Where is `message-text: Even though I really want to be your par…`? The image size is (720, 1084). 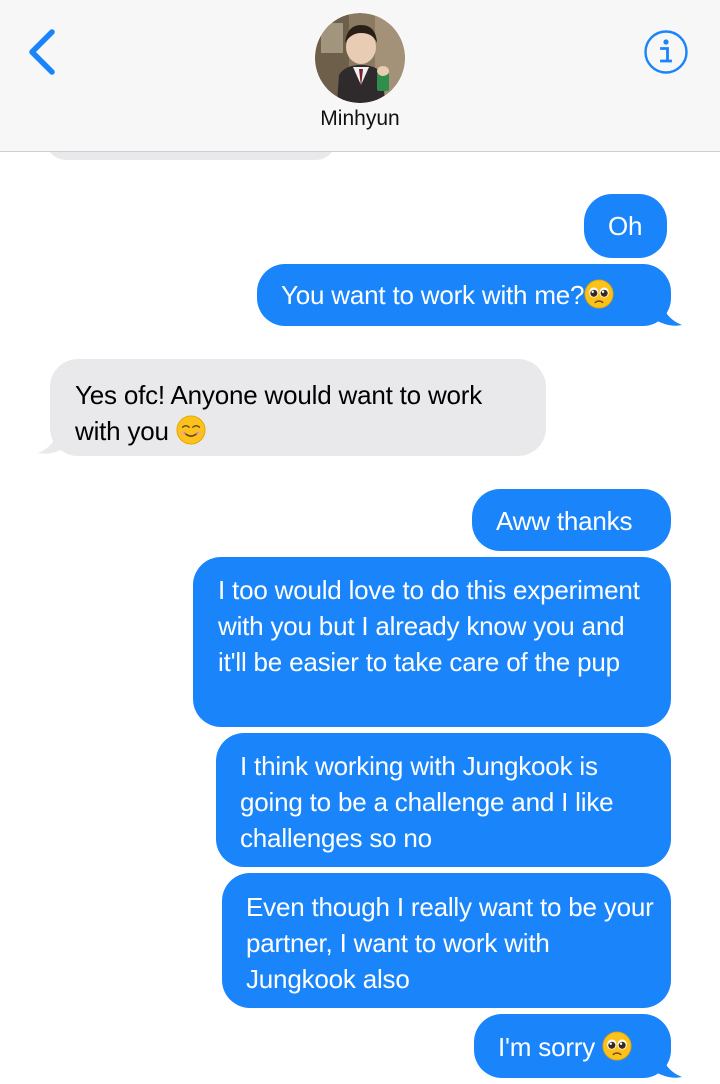
message-text: Even though I really want to be your par… is located at coordinates (450, 943).